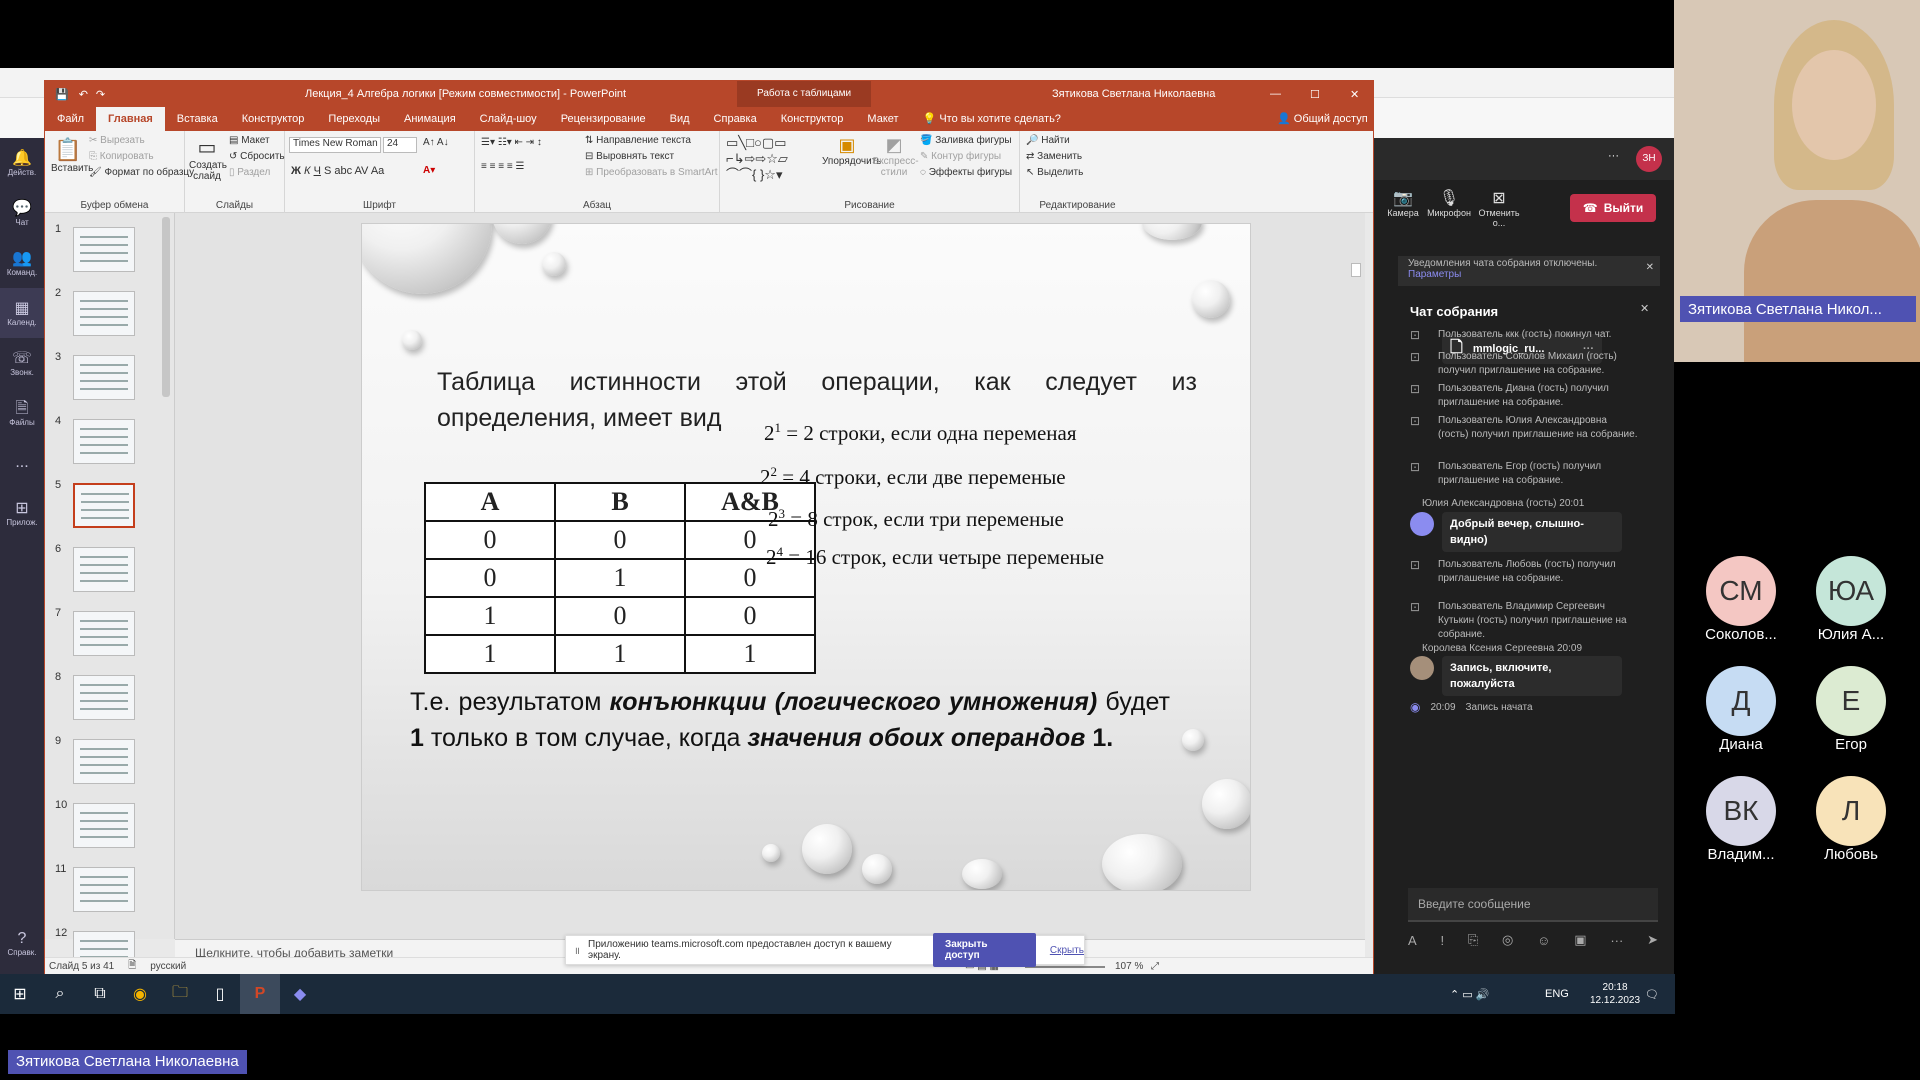 This screenshot has width=1920, height=1080. Describe the element at coordinates (1532, 676) in the screenshot. I see `chat-message: Запись, включите, пожалуйста` at that location.